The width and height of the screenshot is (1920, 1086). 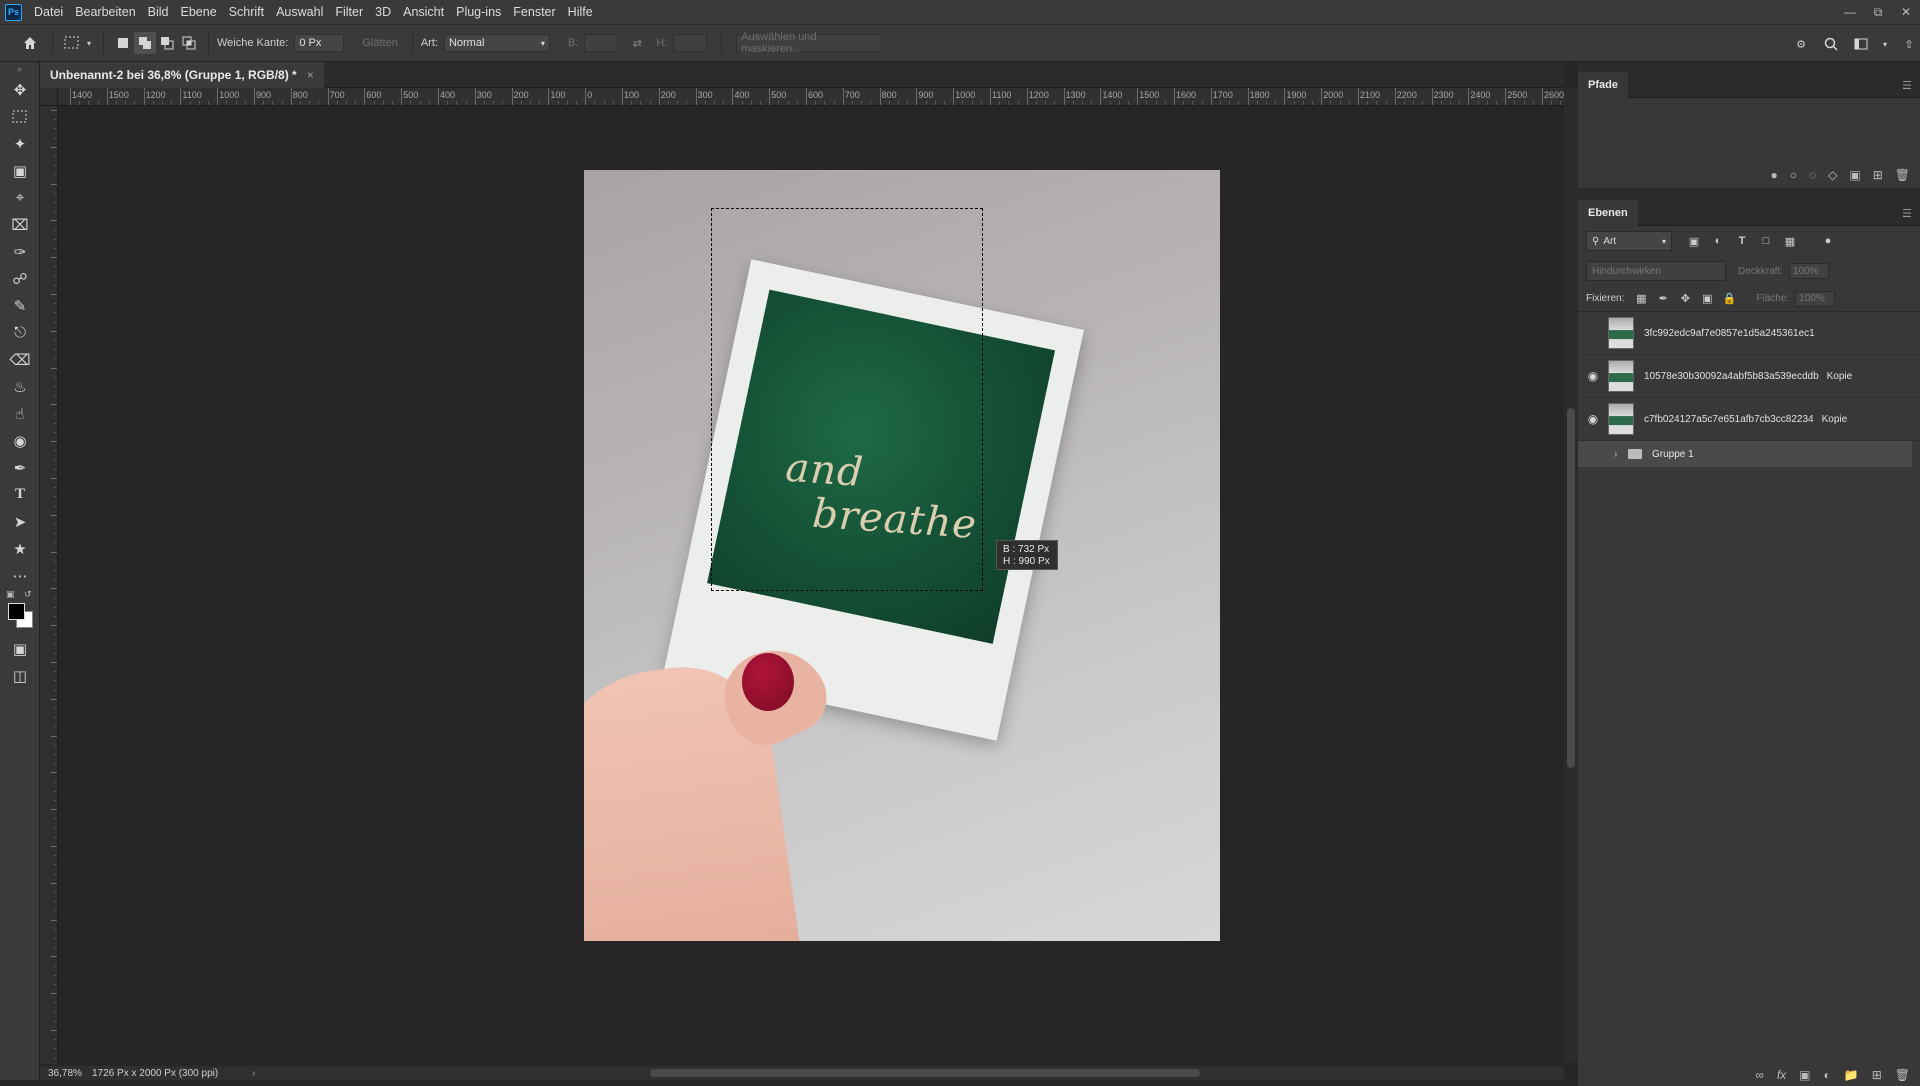 I want to click on toolbar-collapse-icon: », so click(x=19, y=69).